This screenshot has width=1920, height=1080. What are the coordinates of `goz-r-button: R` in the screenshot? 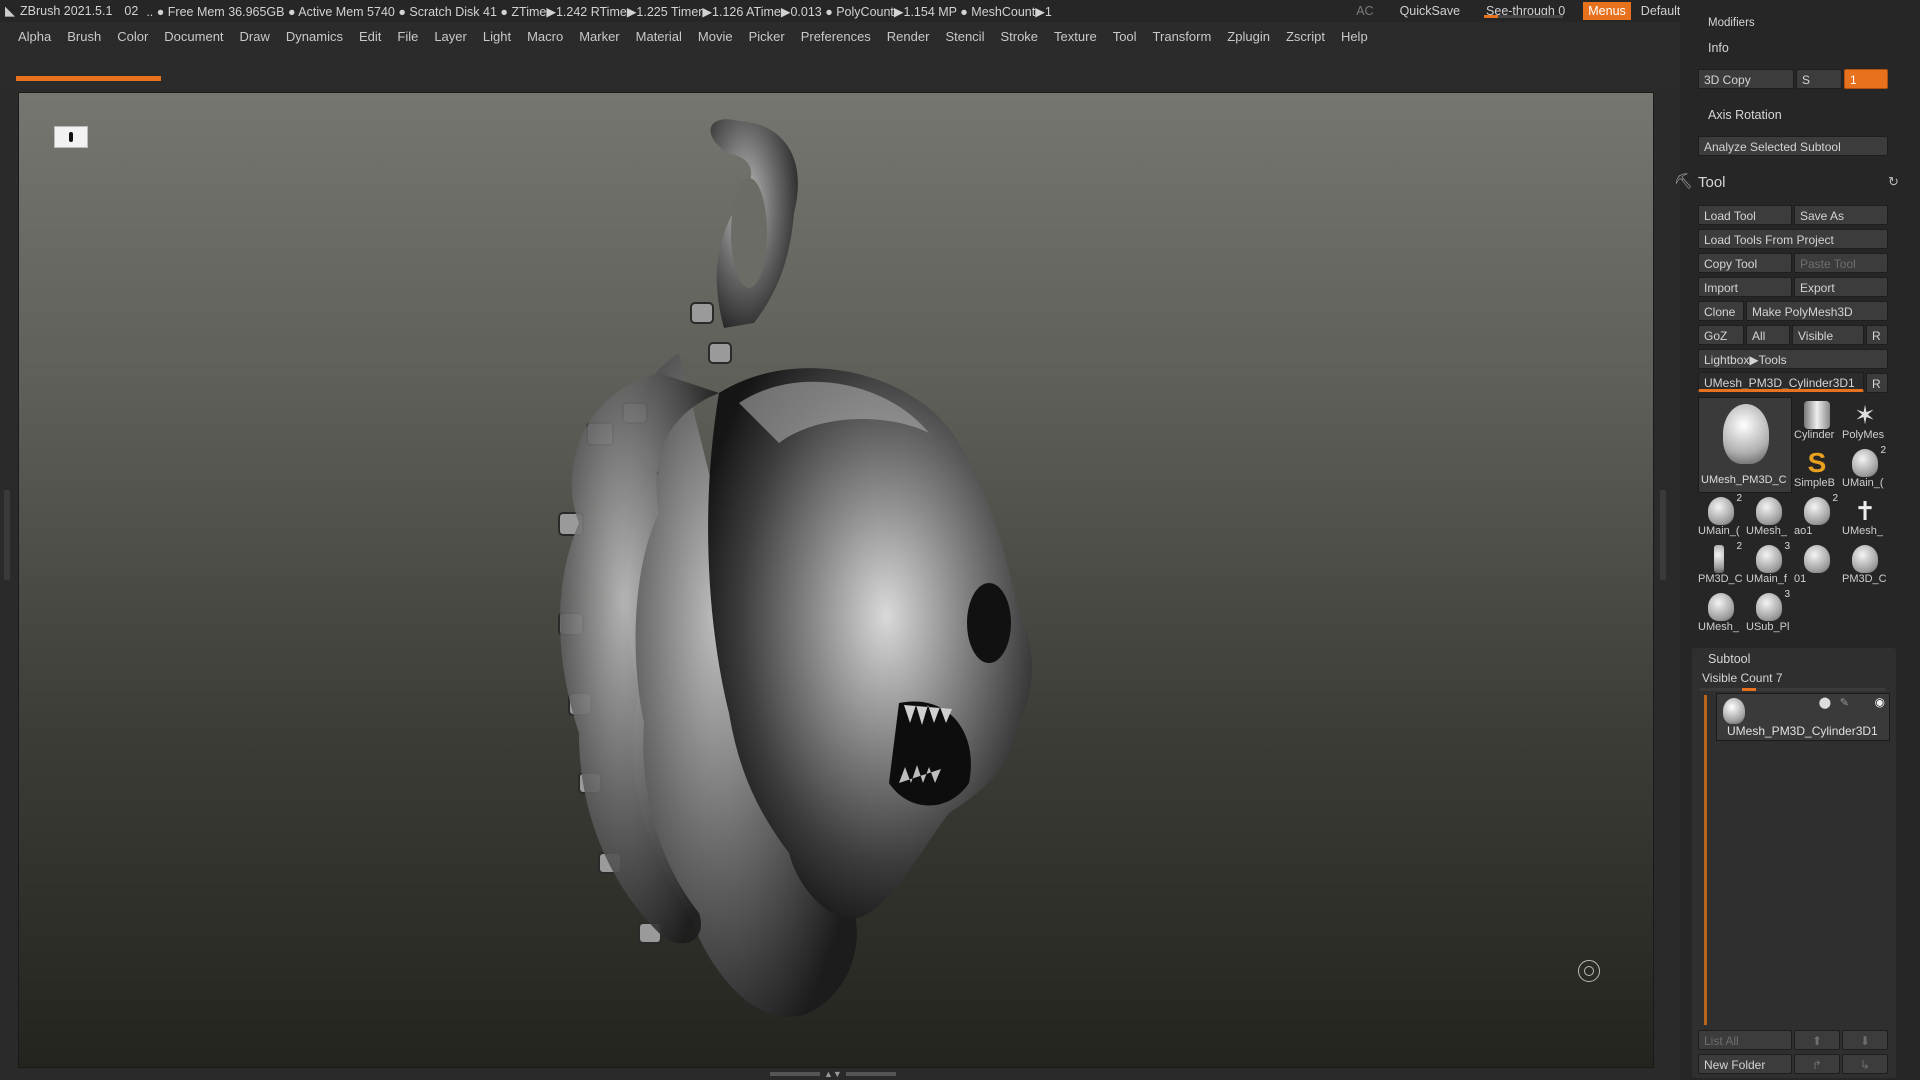 It's located at (1877, 335).